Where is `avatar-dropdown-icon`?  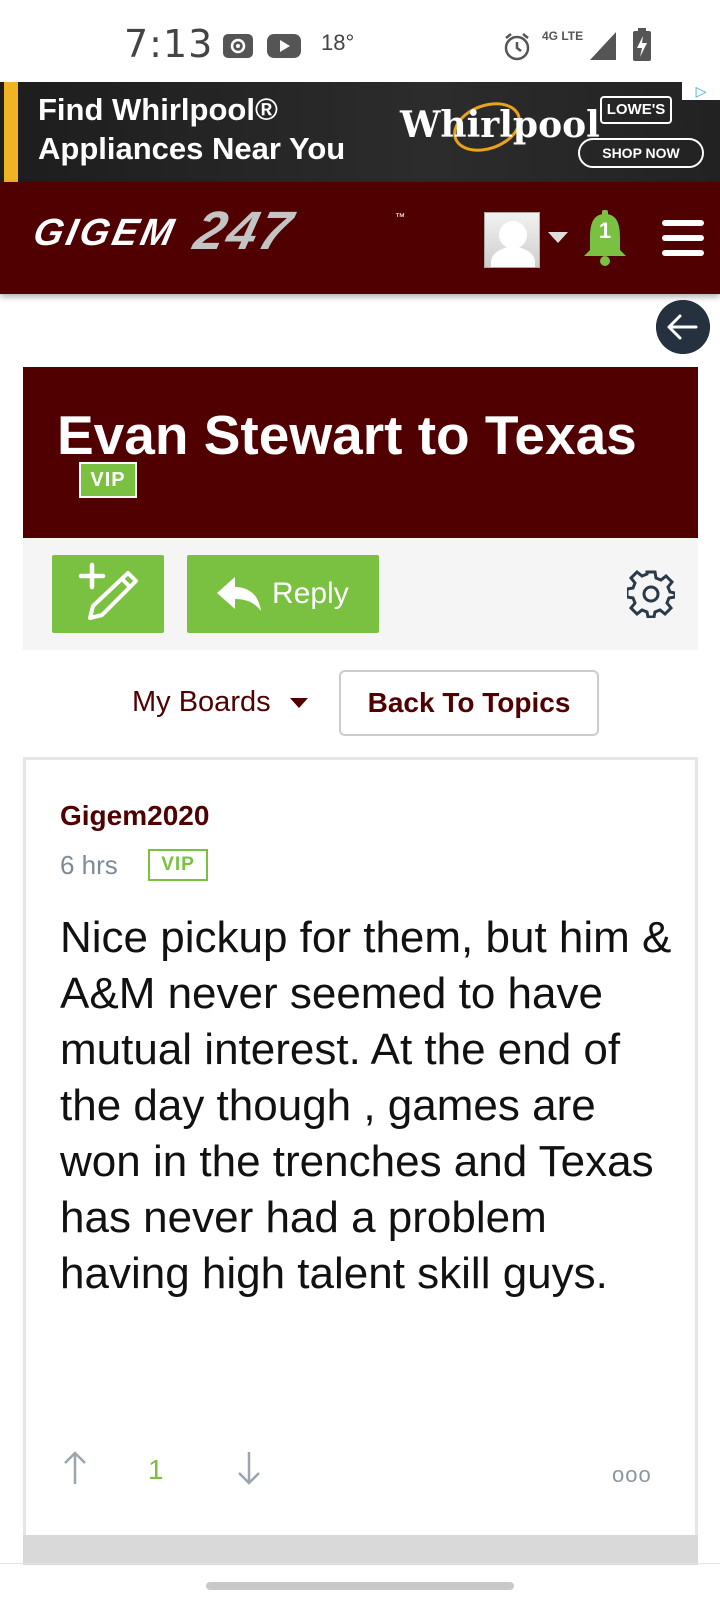 avatar-dropdown-icon is located at coordinates (558, 237).